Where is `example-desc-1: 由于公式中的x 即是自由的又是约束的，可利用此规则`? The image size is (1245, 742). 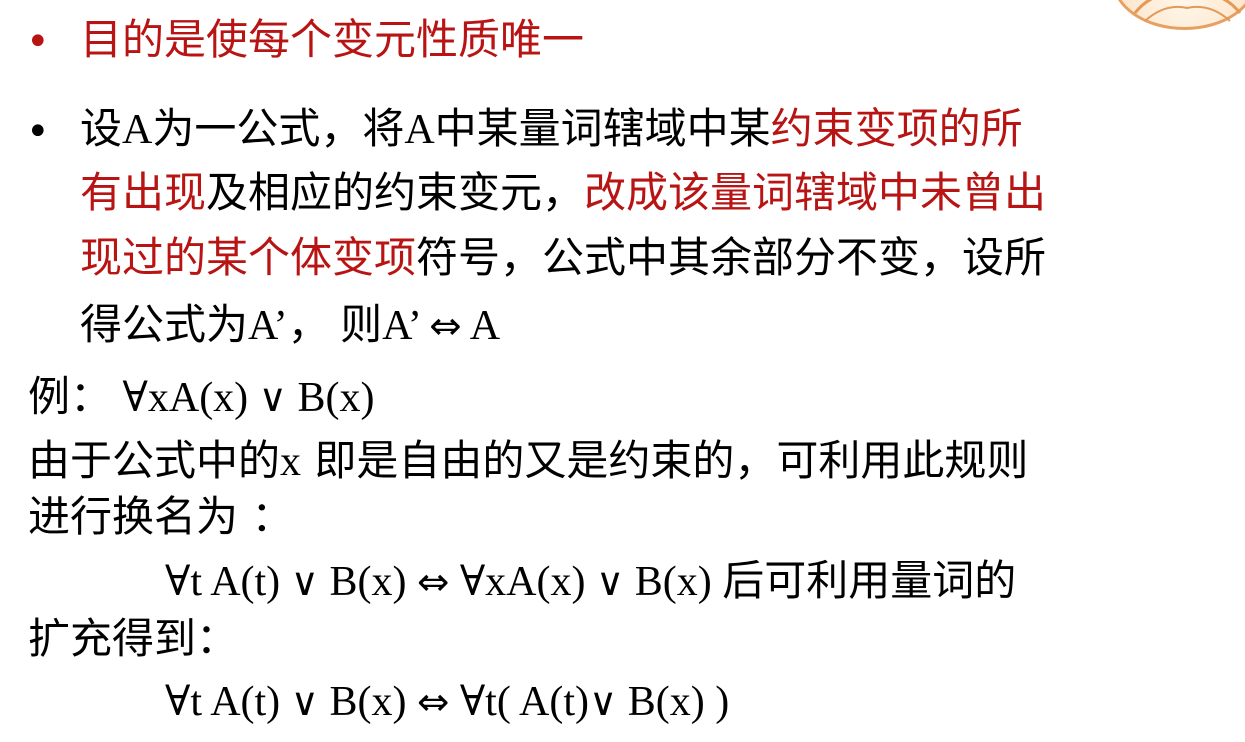 example-desc-1: 由于公式中的x 即是自由的又是约束的，可利用此规则 is located at coordinates (528, 462).